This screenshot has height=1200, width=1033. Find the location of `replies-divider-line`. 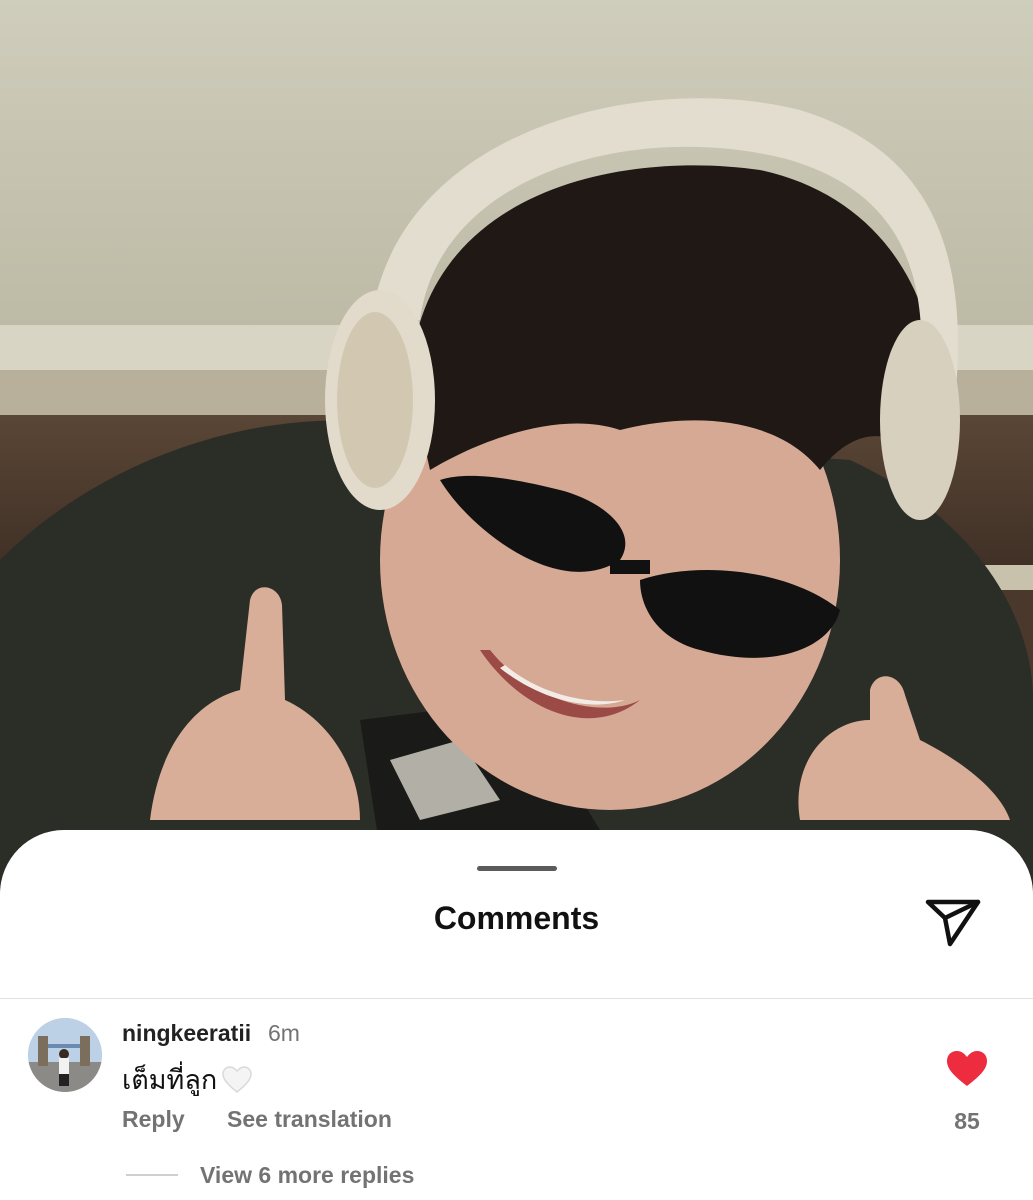

replies-divider-line is located at coordinates (152, 1175).